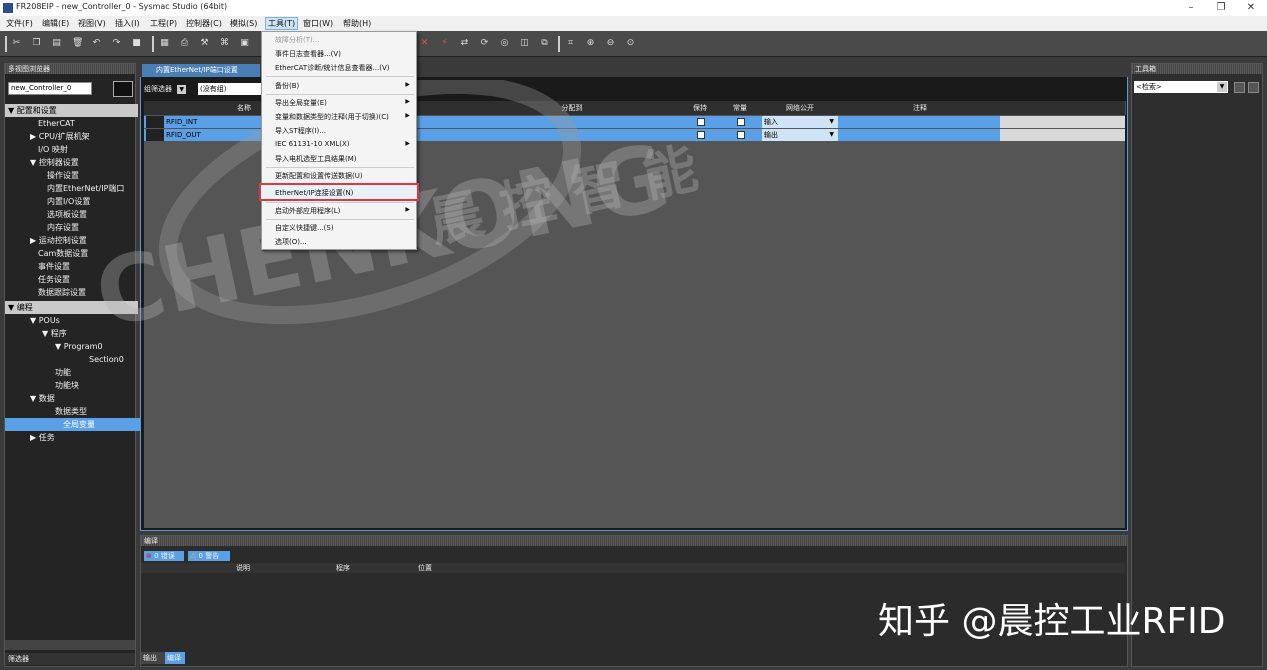 Image resolution: width=1267 pixels, height=670 pixels. I want to click on group-filter-select: (没有组), so click(233, 89).